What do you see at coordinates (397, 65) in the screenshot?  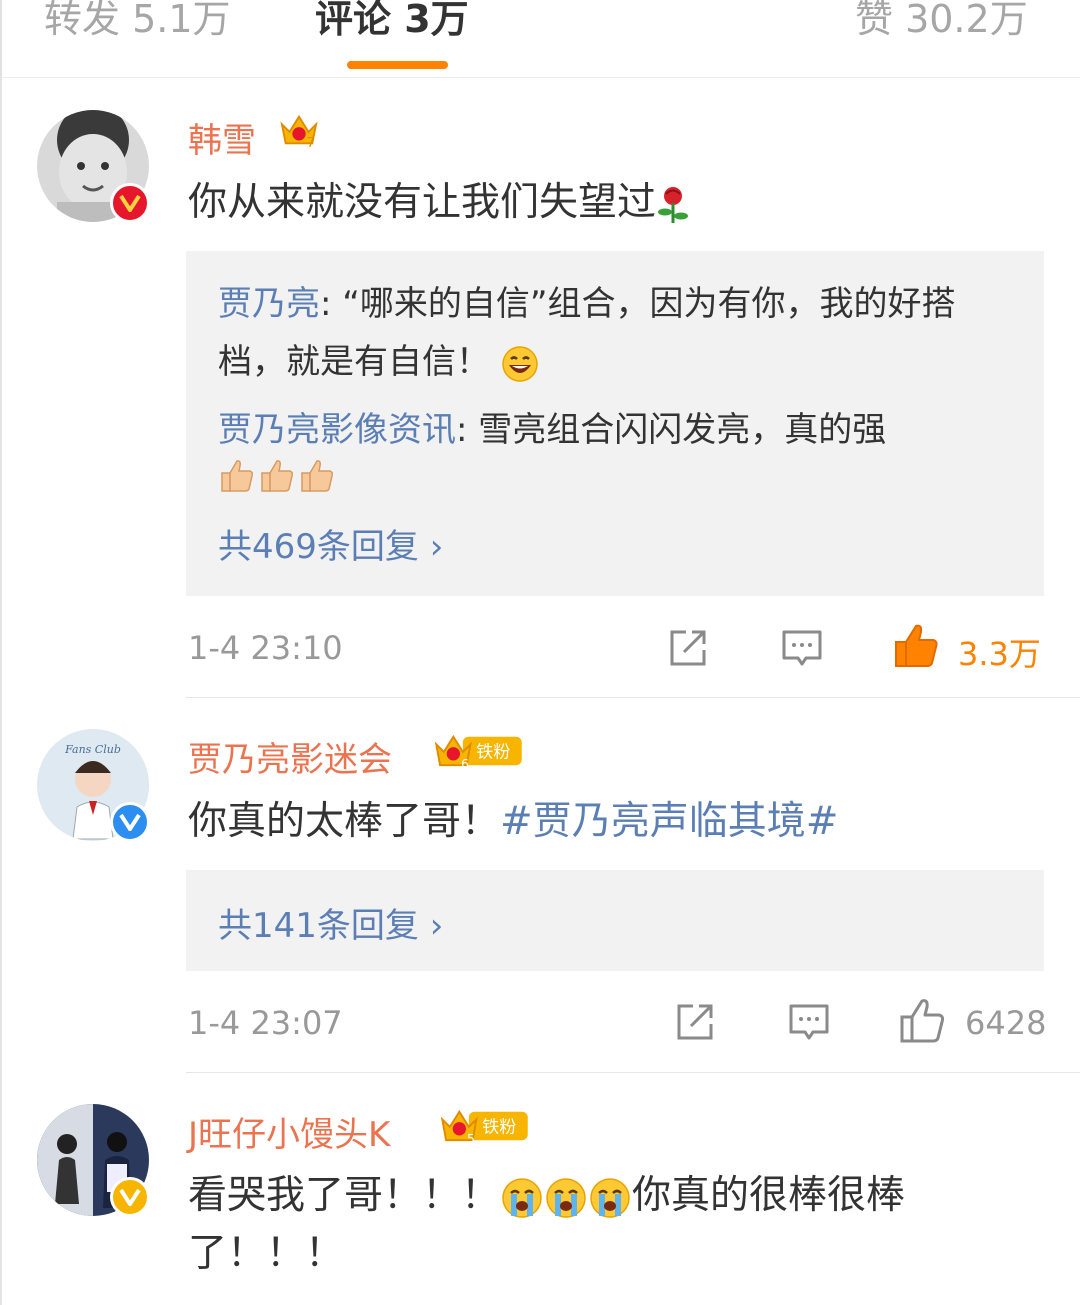 I see `active-tab-indicator` at bounding box center [397, 65].